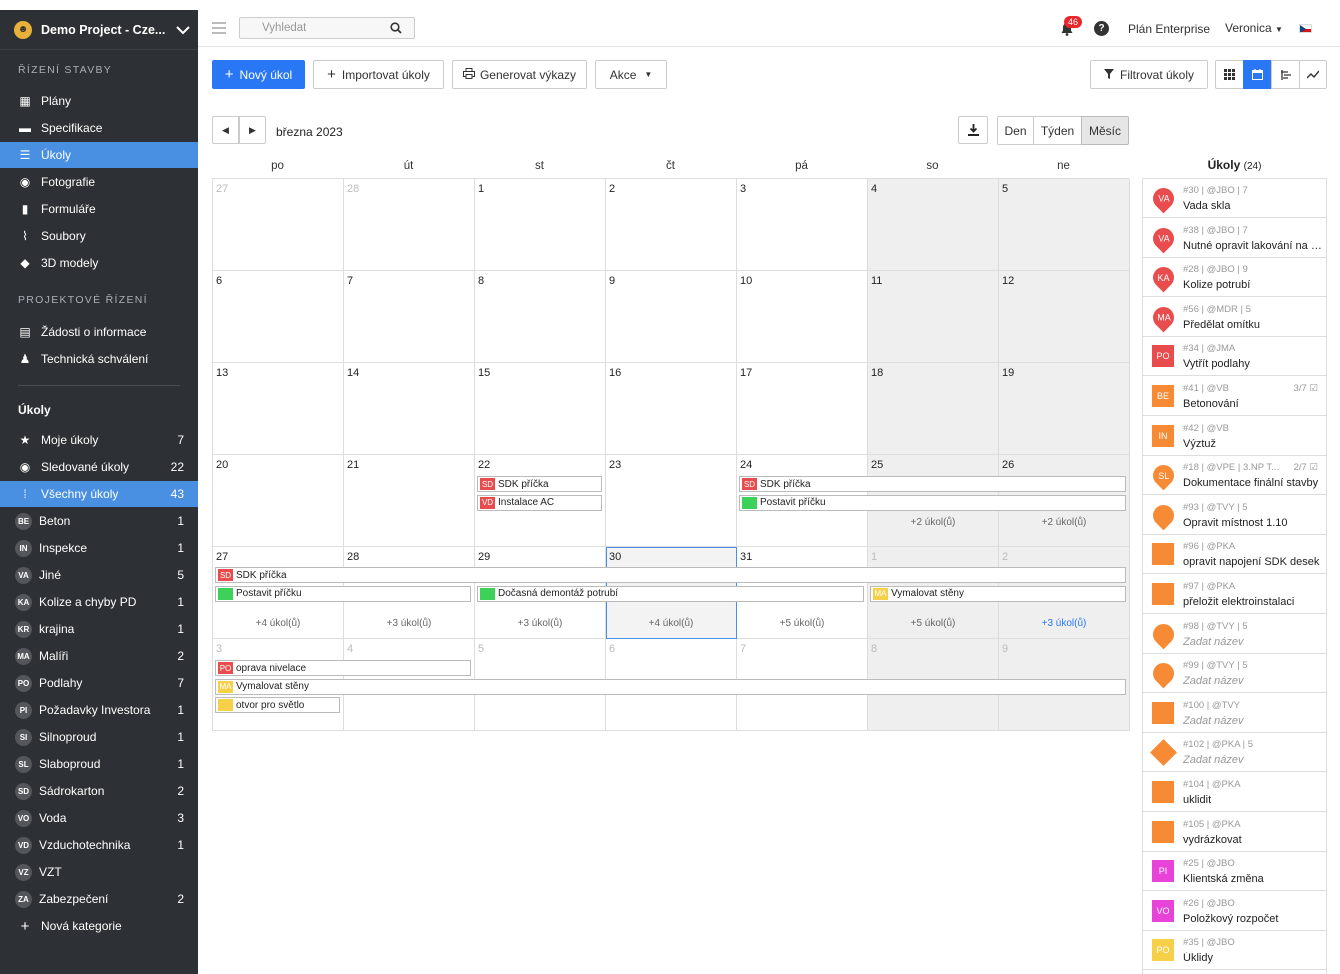  Describe the element at coordinates (1254, 28) in the screenshot. I see `user-menu: Veronica ▼` at that location.